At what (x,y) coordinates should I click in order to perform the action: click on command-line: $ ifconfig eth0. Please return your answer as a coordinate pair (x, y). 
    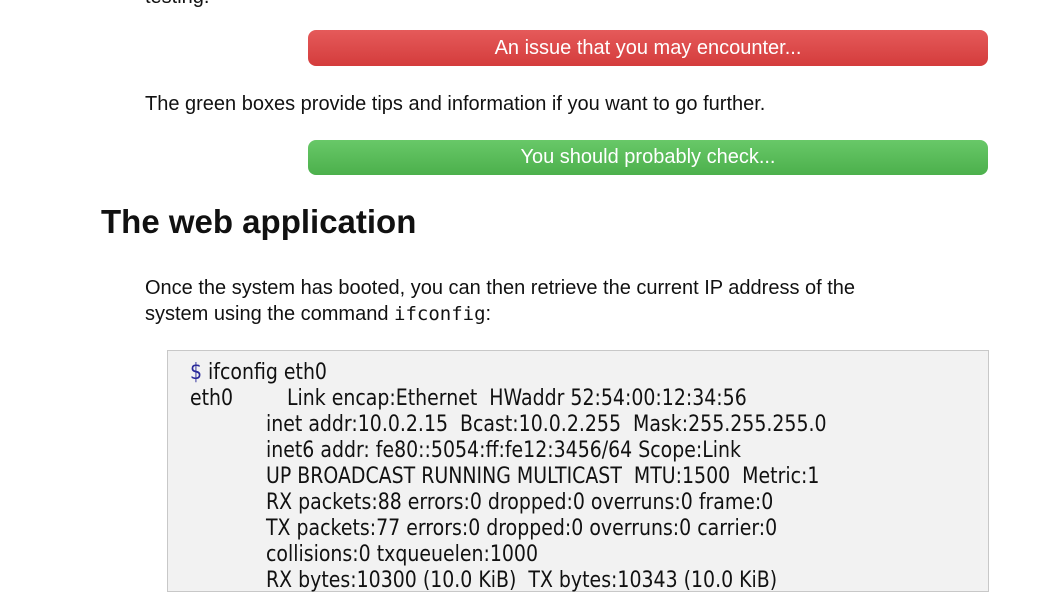
    Looking at the image, I should click on (258, 373).